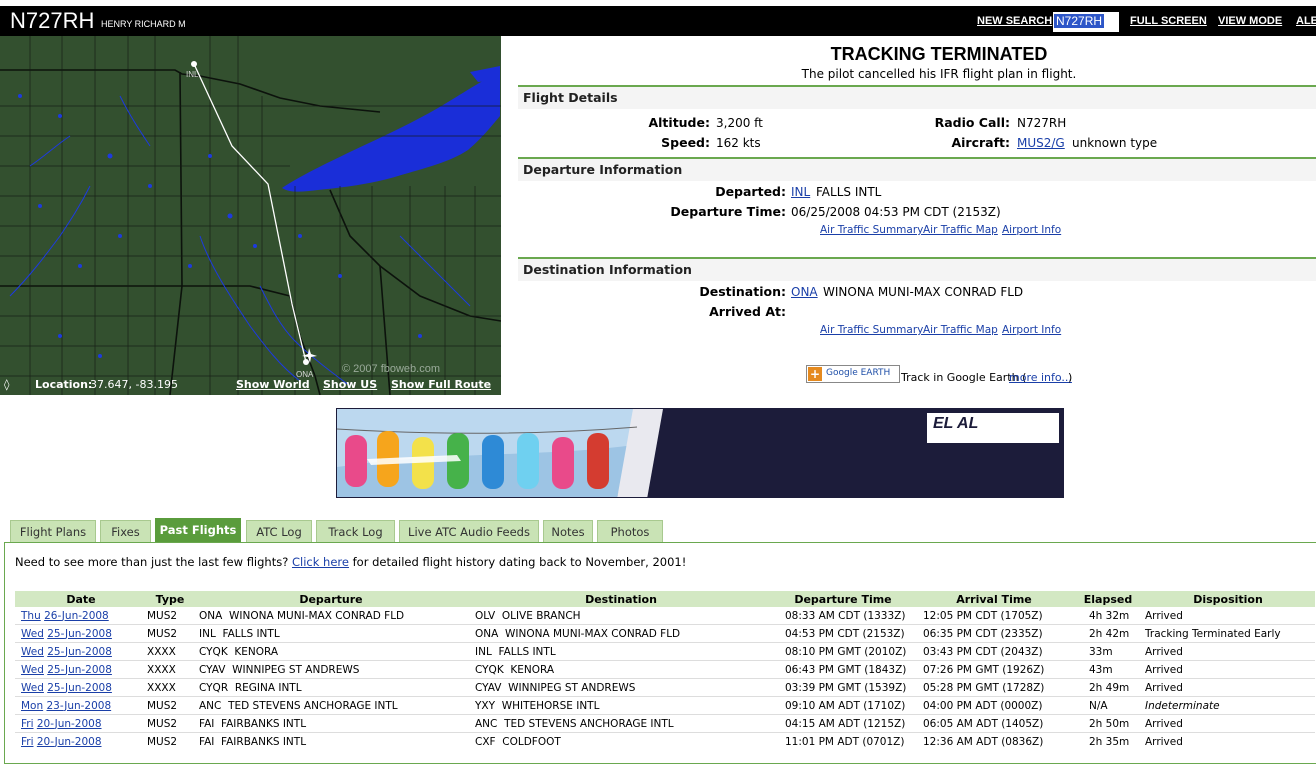  What do you see at coordinates (1306, 21) in the screenshot?
I see `alerts-link: ALE` at bounding box center [1306, 21].